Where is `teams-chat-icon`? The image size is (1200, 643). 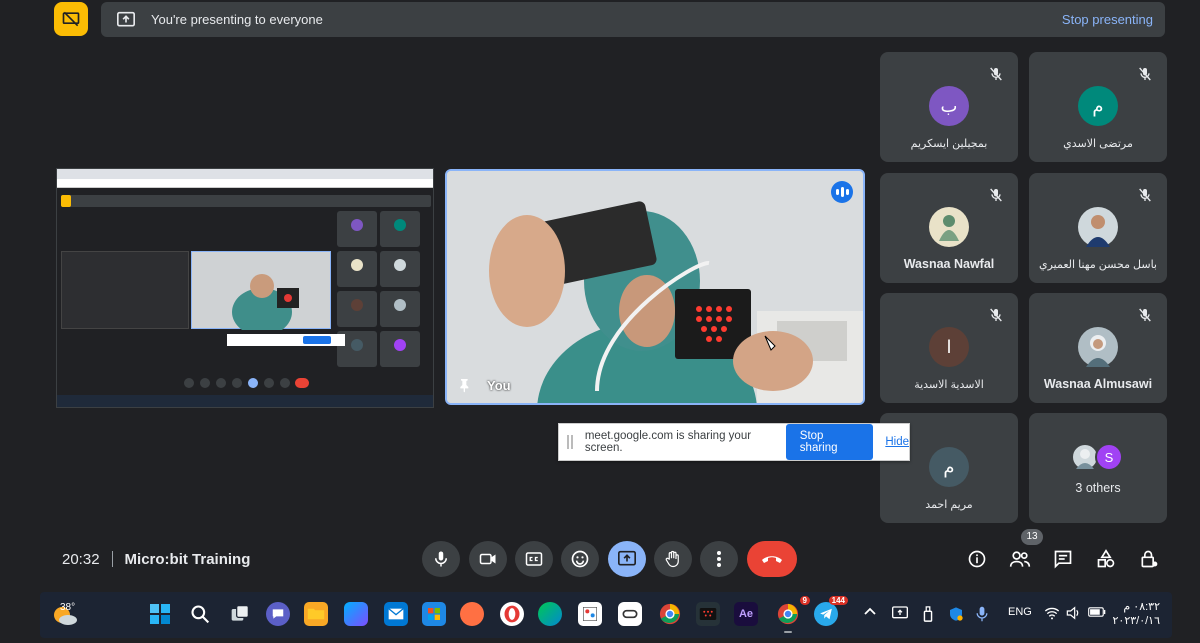 teams-chat-icon is located at coordinates (278, 614).